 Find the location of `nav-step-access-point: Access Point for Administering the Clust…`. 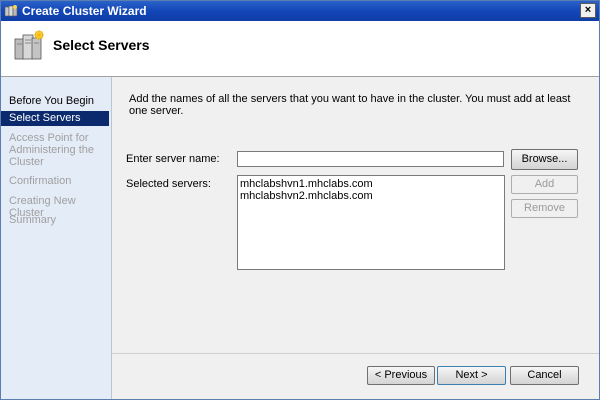

nav-step-access-point: Access Point for Administering the Clust… is located at coordinates (51, 150).